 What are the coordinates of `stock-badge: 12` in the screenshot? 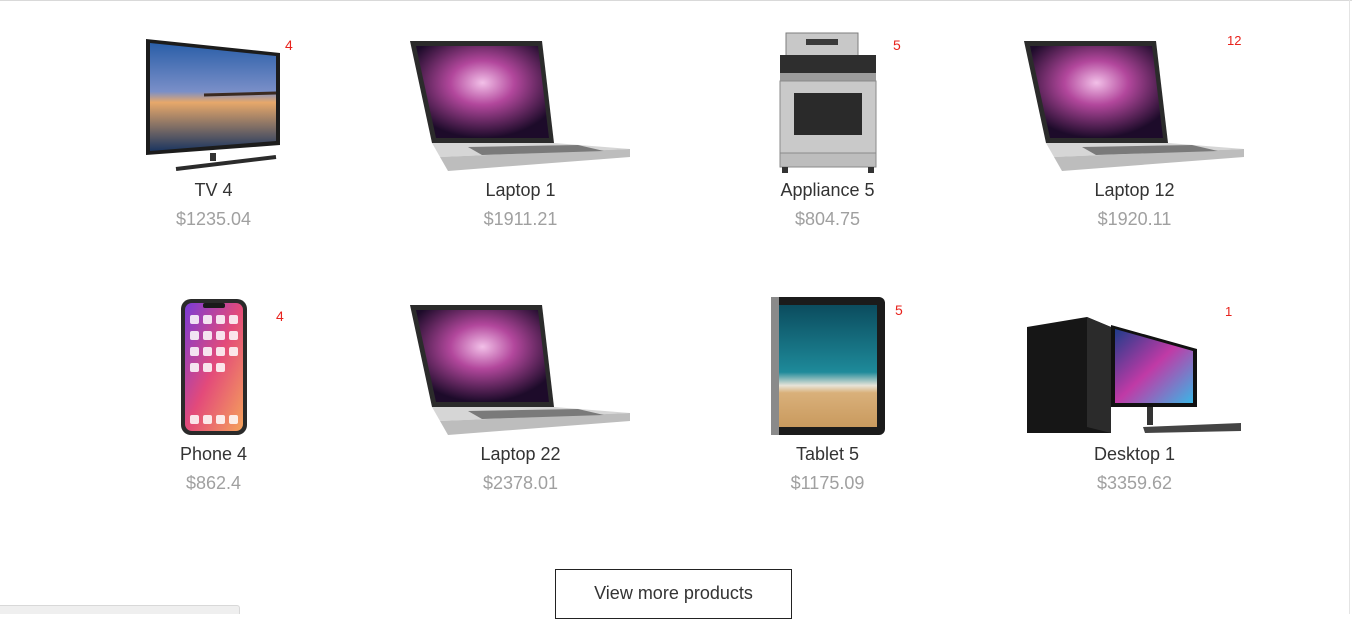 It's located at (1234, 40).